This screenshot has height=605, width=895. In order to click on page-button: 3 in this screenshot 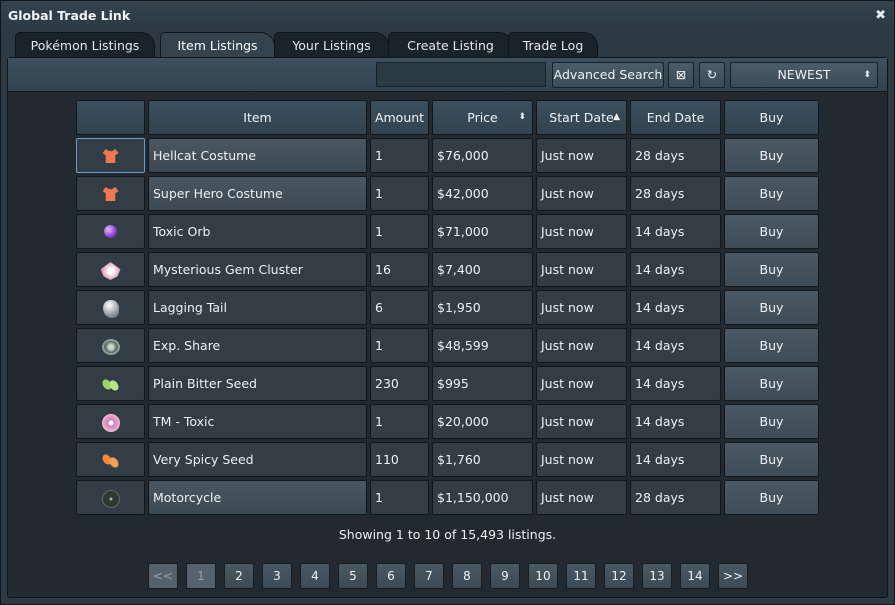, I will do `click(277, 576)`.